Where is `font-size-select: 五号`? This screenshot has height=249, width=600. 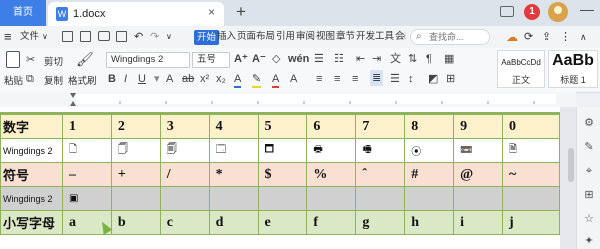 font-size-select: 五号 is located at coordinates (211, 60).